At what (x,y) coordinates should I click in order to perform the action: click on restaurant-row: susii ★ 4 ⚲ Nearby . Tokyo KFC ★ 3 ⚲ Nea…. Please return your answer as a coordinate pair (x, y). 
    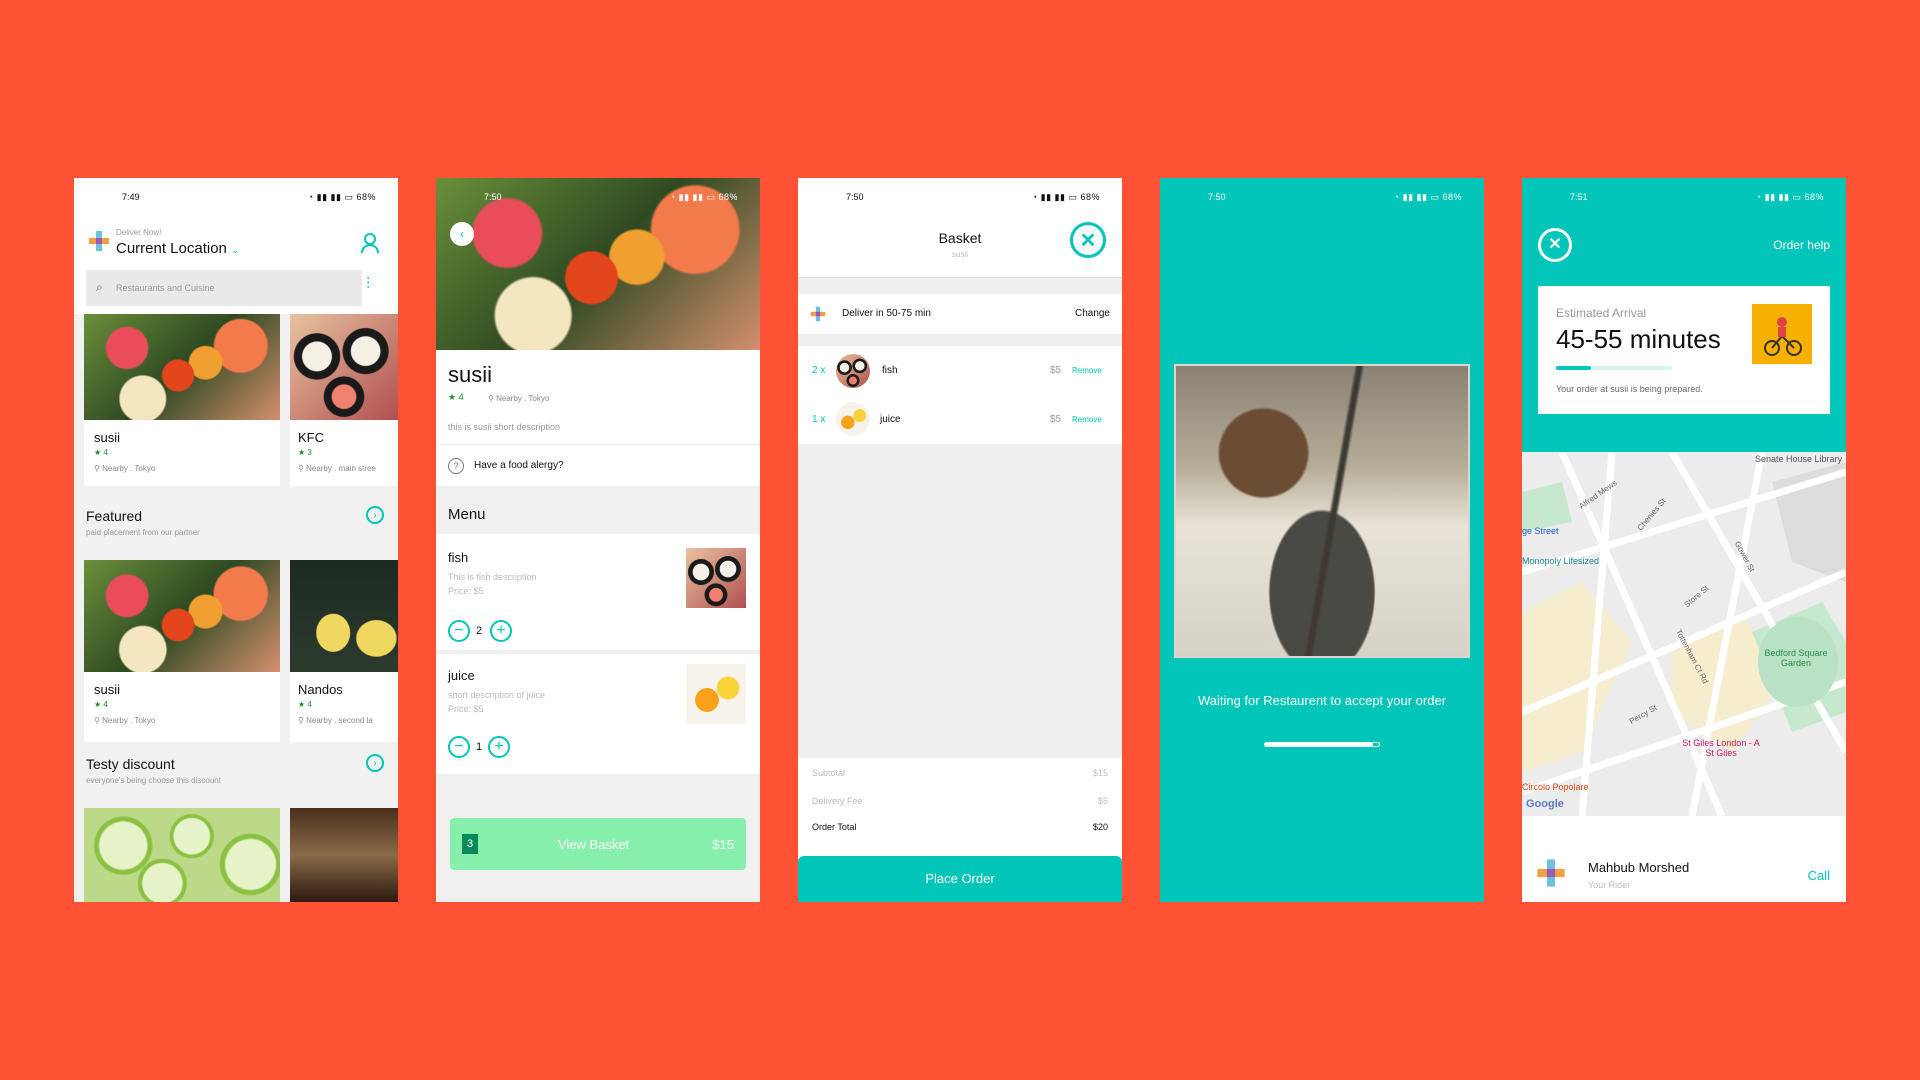
    Looking at the image, I should click on (236, 400).